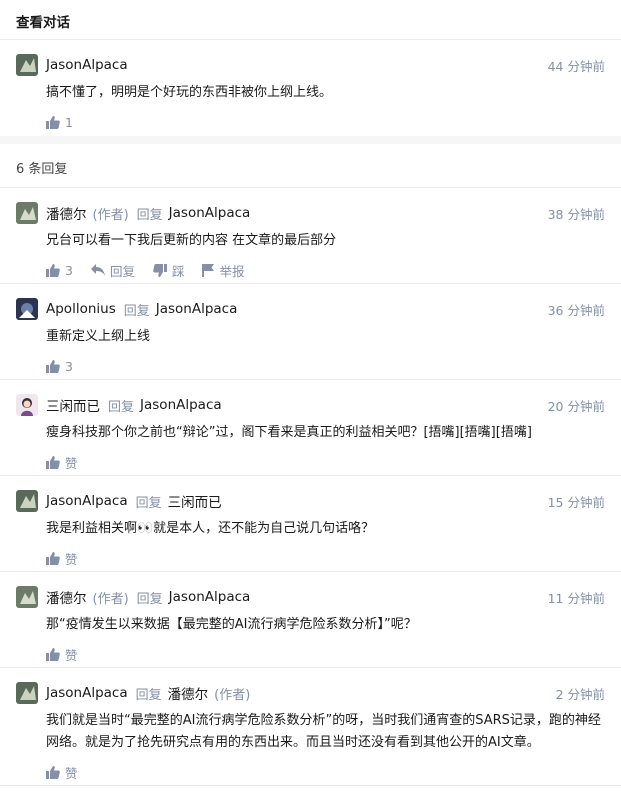 The width and height of the screenshot is (621, 800). What do you see at coordinates (81, 309) in the screenshot?
I see `comment-author: Apollonius` at bounding box center [81, 309].